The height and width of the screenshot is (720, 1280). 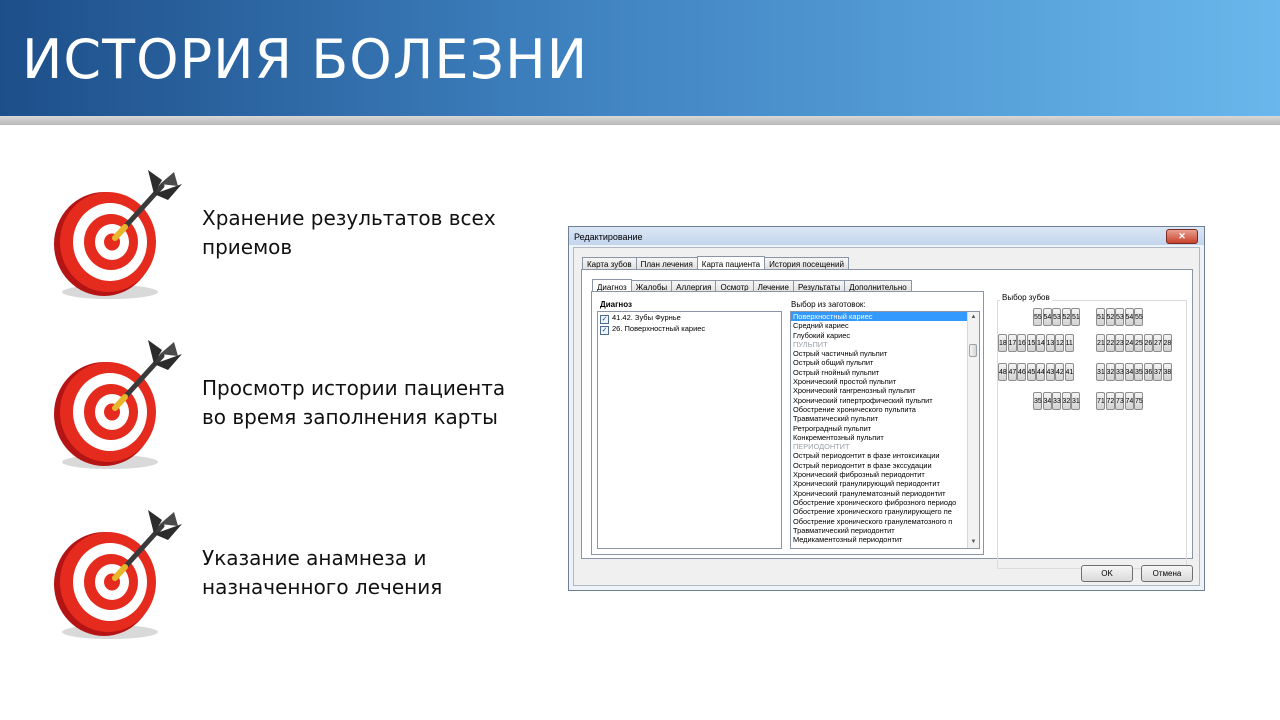 What do you see at coordinates (1040, 372) in the screenshot?
I see `tooth-button: 44` at bounding box center [1040, 372].